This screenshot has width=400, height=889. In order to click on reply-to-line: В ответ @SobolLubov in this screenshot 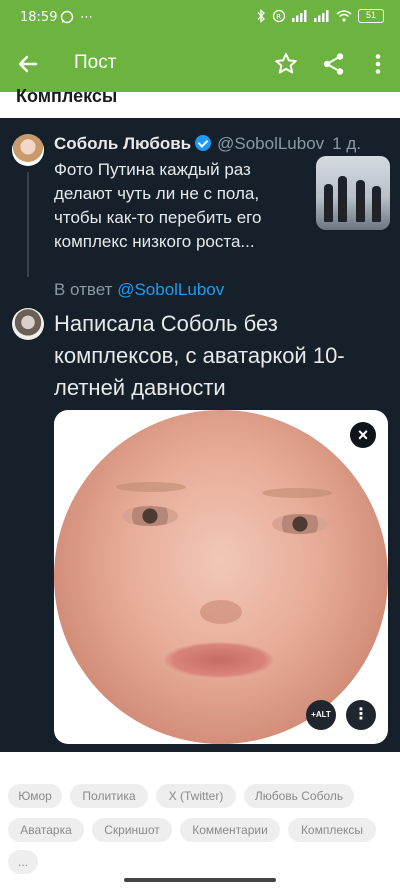, I will do `click(139, 290)`.